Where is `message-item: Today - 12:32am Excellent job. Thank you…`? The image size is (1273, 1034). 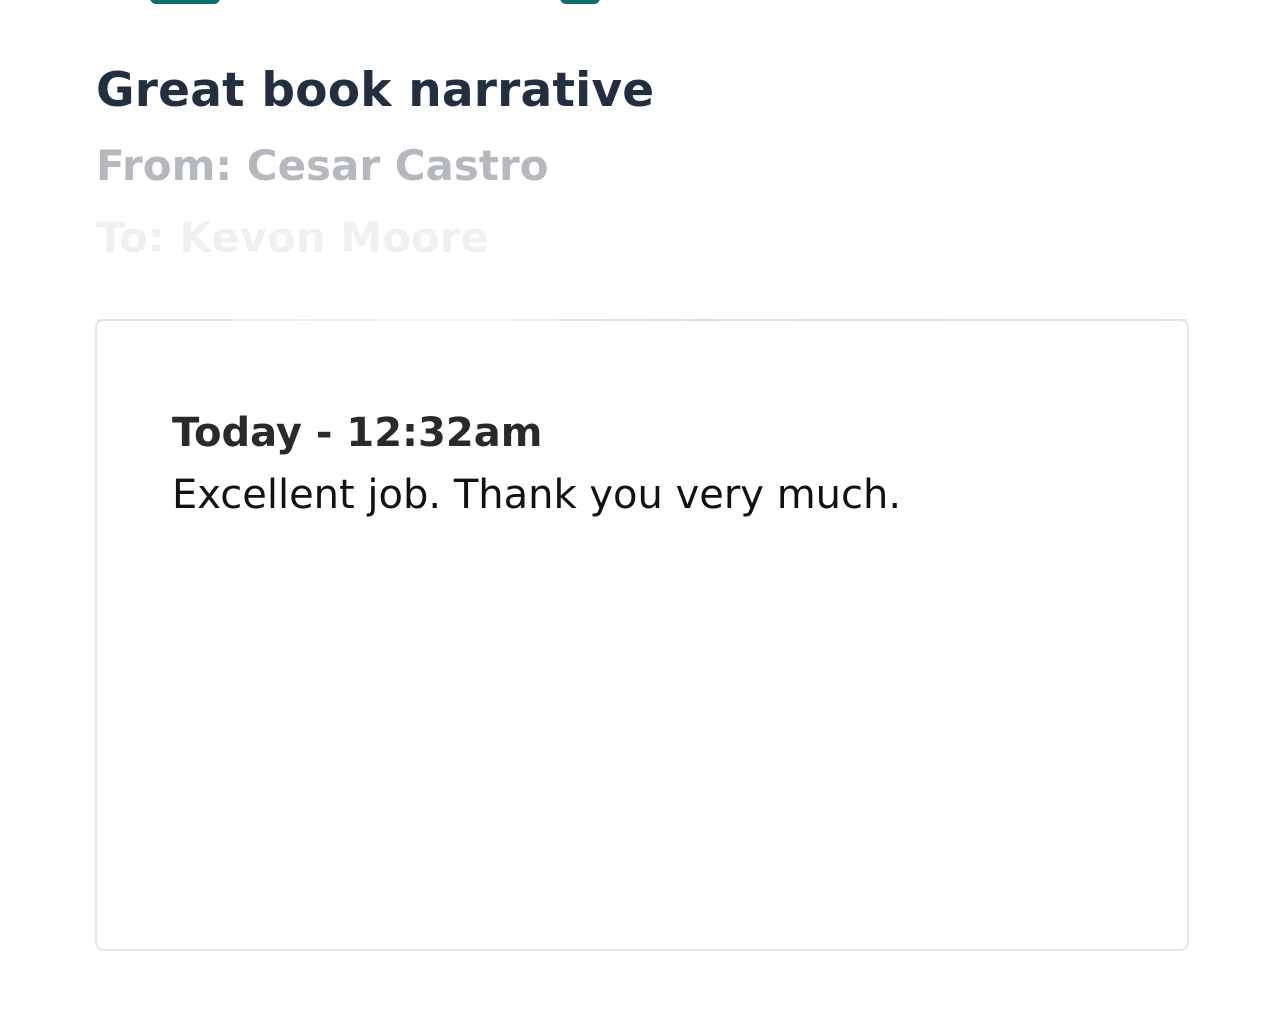
message-item: Today - 12:32am Excellent job. Thank you… is located at coordinates (652, 466).